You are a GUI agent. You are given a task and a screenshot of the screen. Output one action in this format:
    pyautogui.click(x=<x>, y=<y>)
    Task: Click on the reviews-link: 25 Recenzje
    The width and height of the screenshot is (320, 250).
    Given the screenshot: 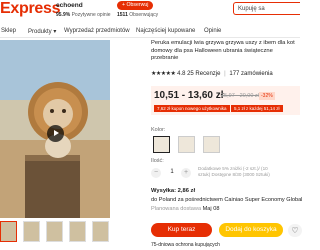 What is the action you would take?
    pyautogui.click(x=203, y=74)
    